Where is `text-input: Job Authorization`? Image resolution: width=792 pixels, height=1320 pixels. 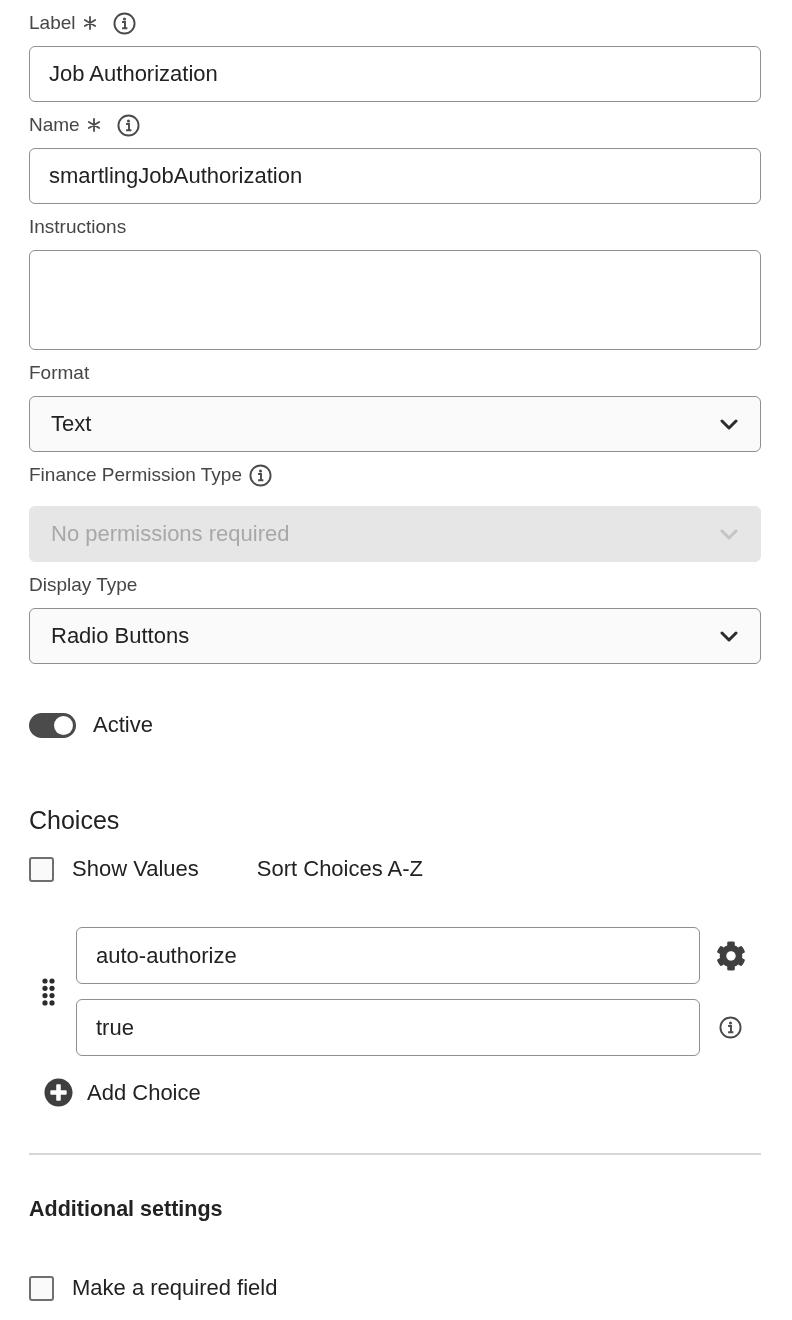 text-input: Job Authorization is located at coordinates (395, 74).